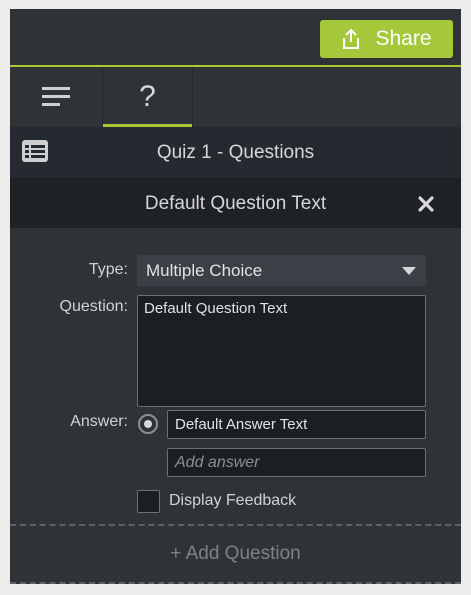 Image resolution: width=471 pixels, height=595 pixels. I want to click on type-label: Type:, so click(108, 269).